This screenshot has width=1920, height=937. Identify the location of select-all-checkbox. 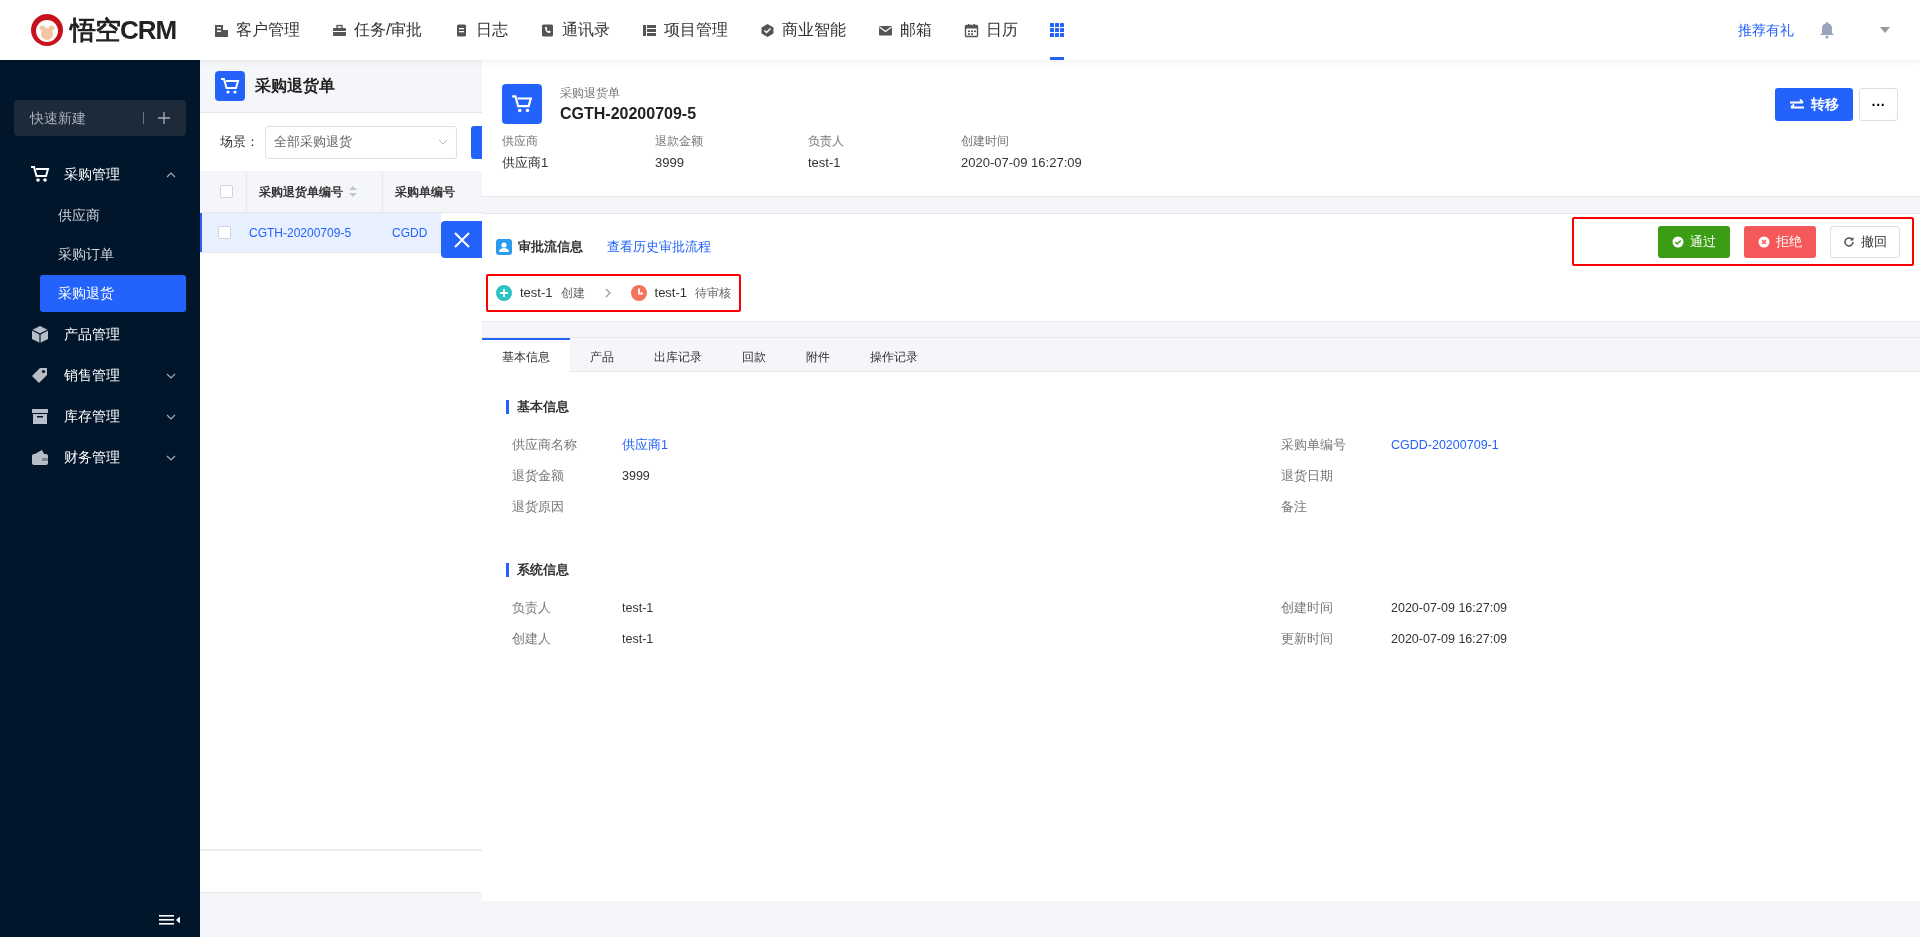
(226, 191).